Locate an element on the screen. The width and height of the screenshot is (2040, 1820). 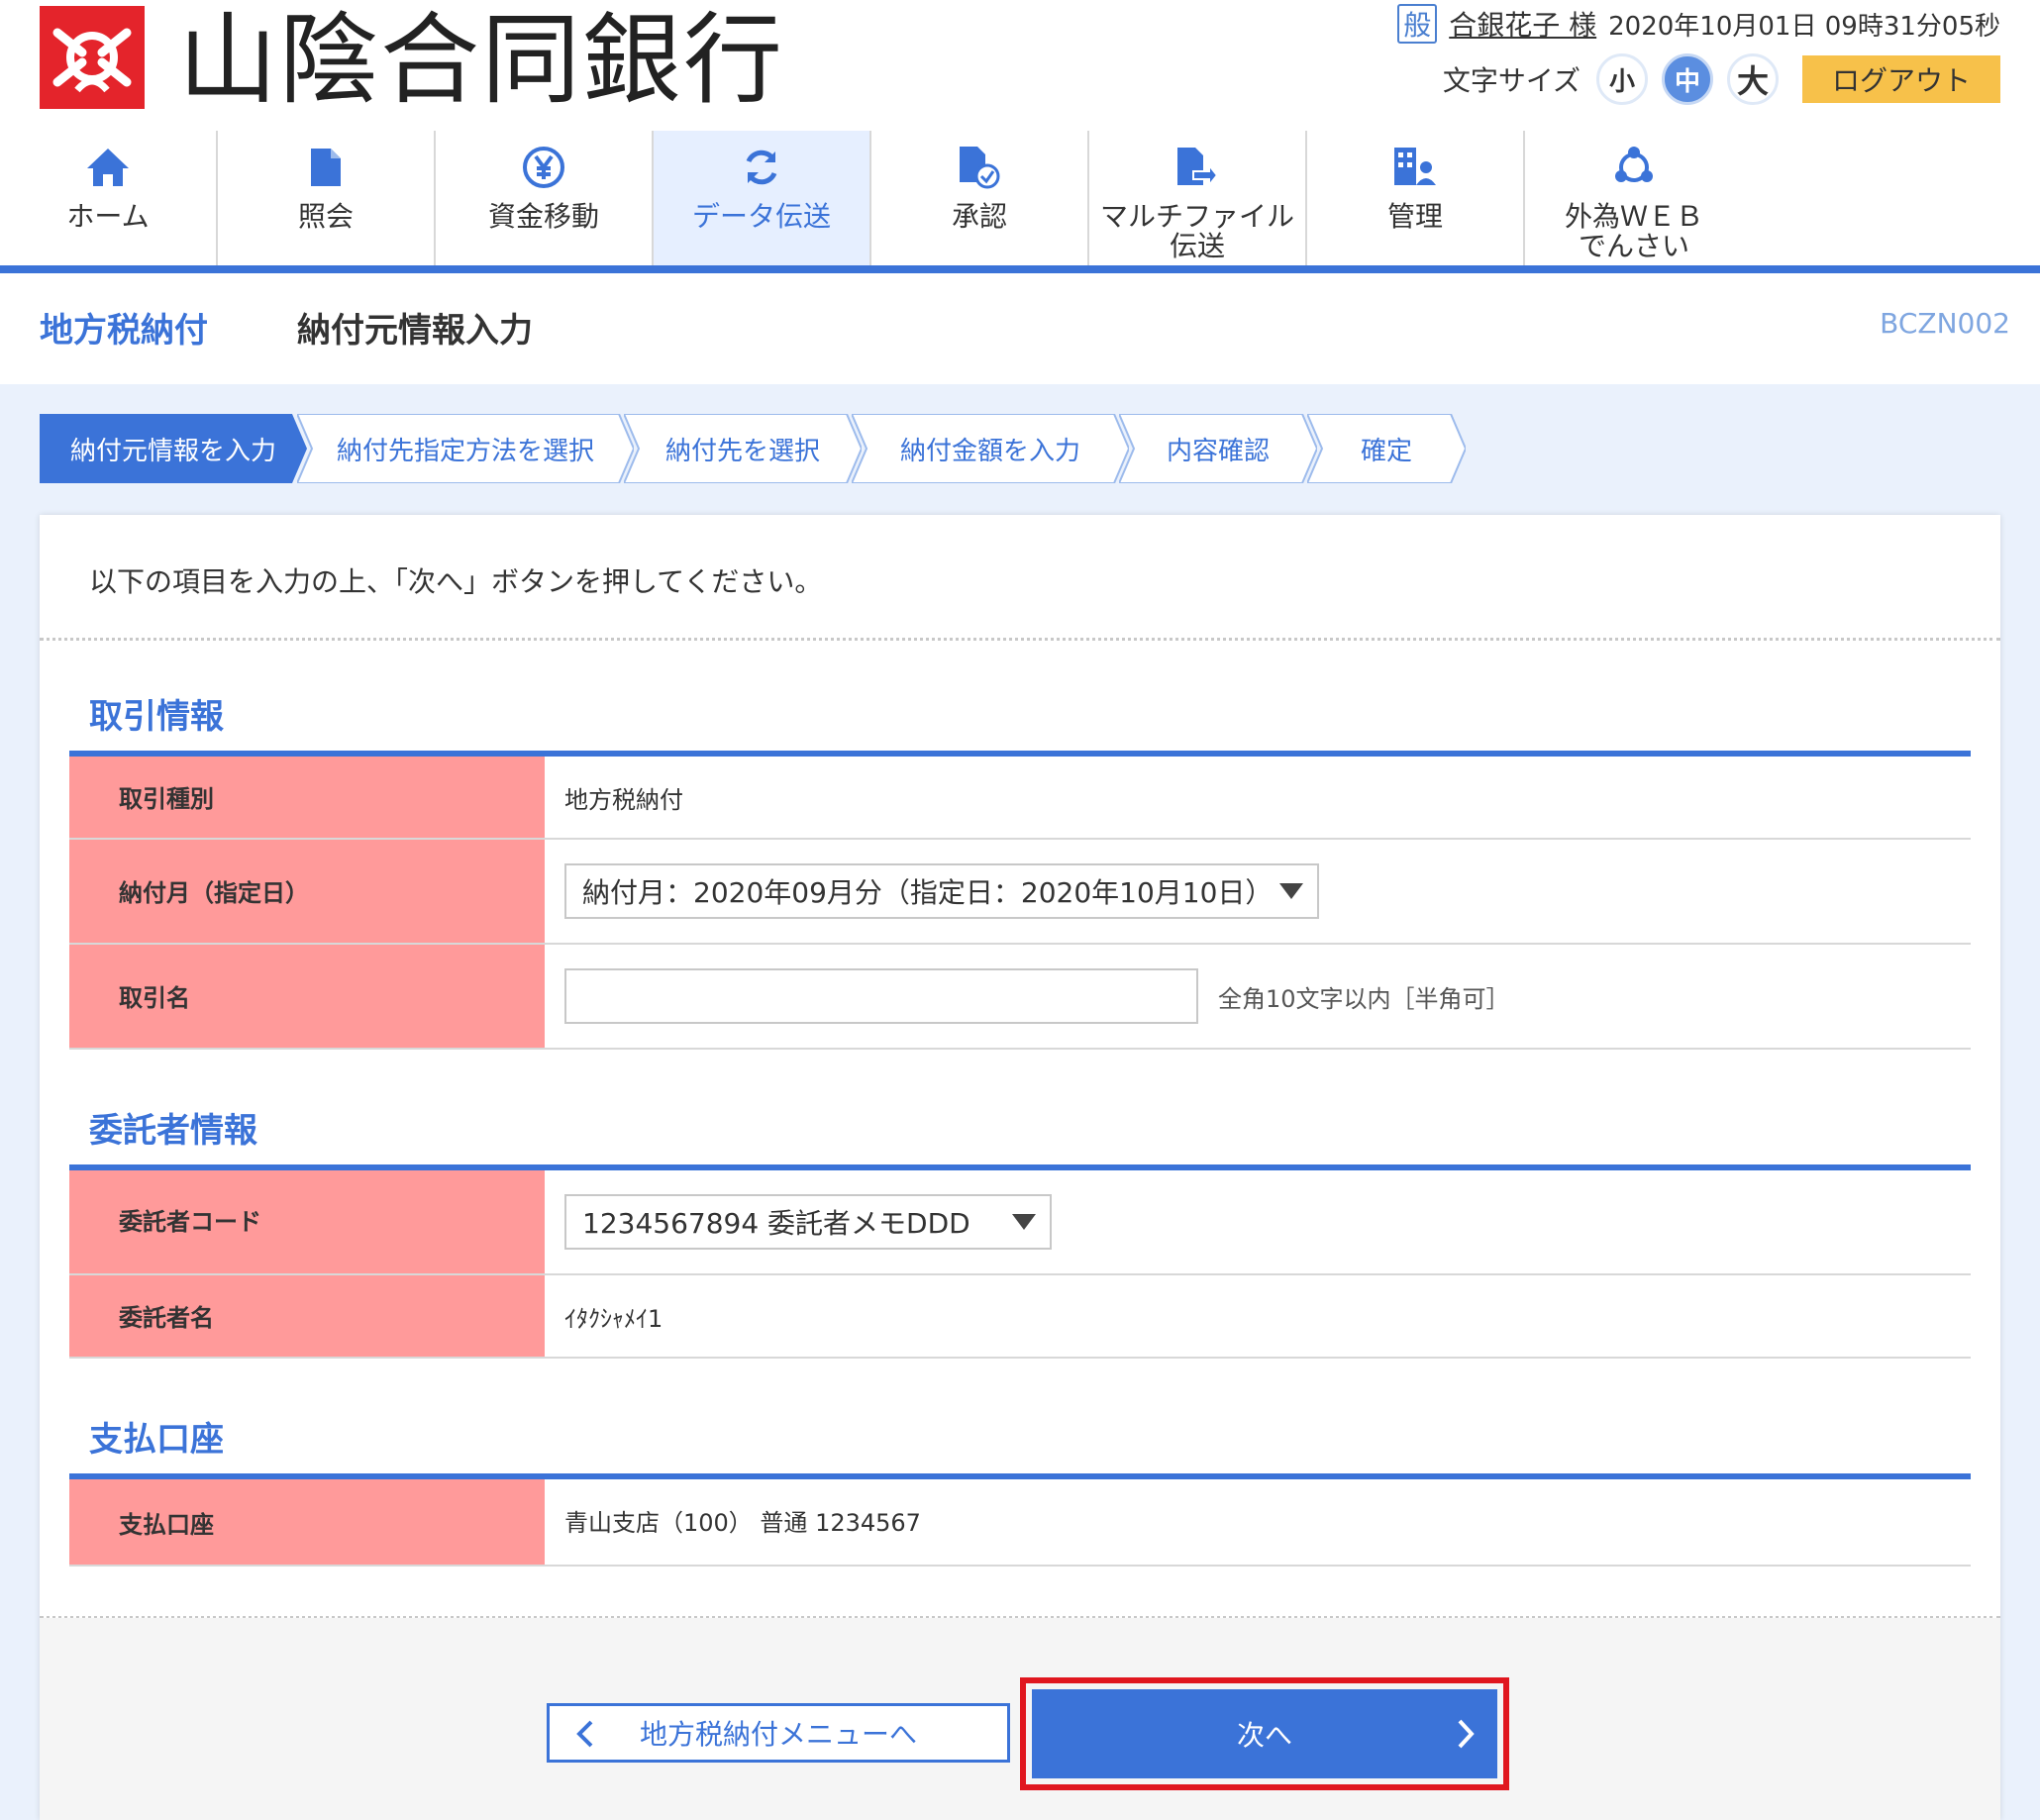
nav-data-transmission: データ伝送 is located at coordinates (762, 198).